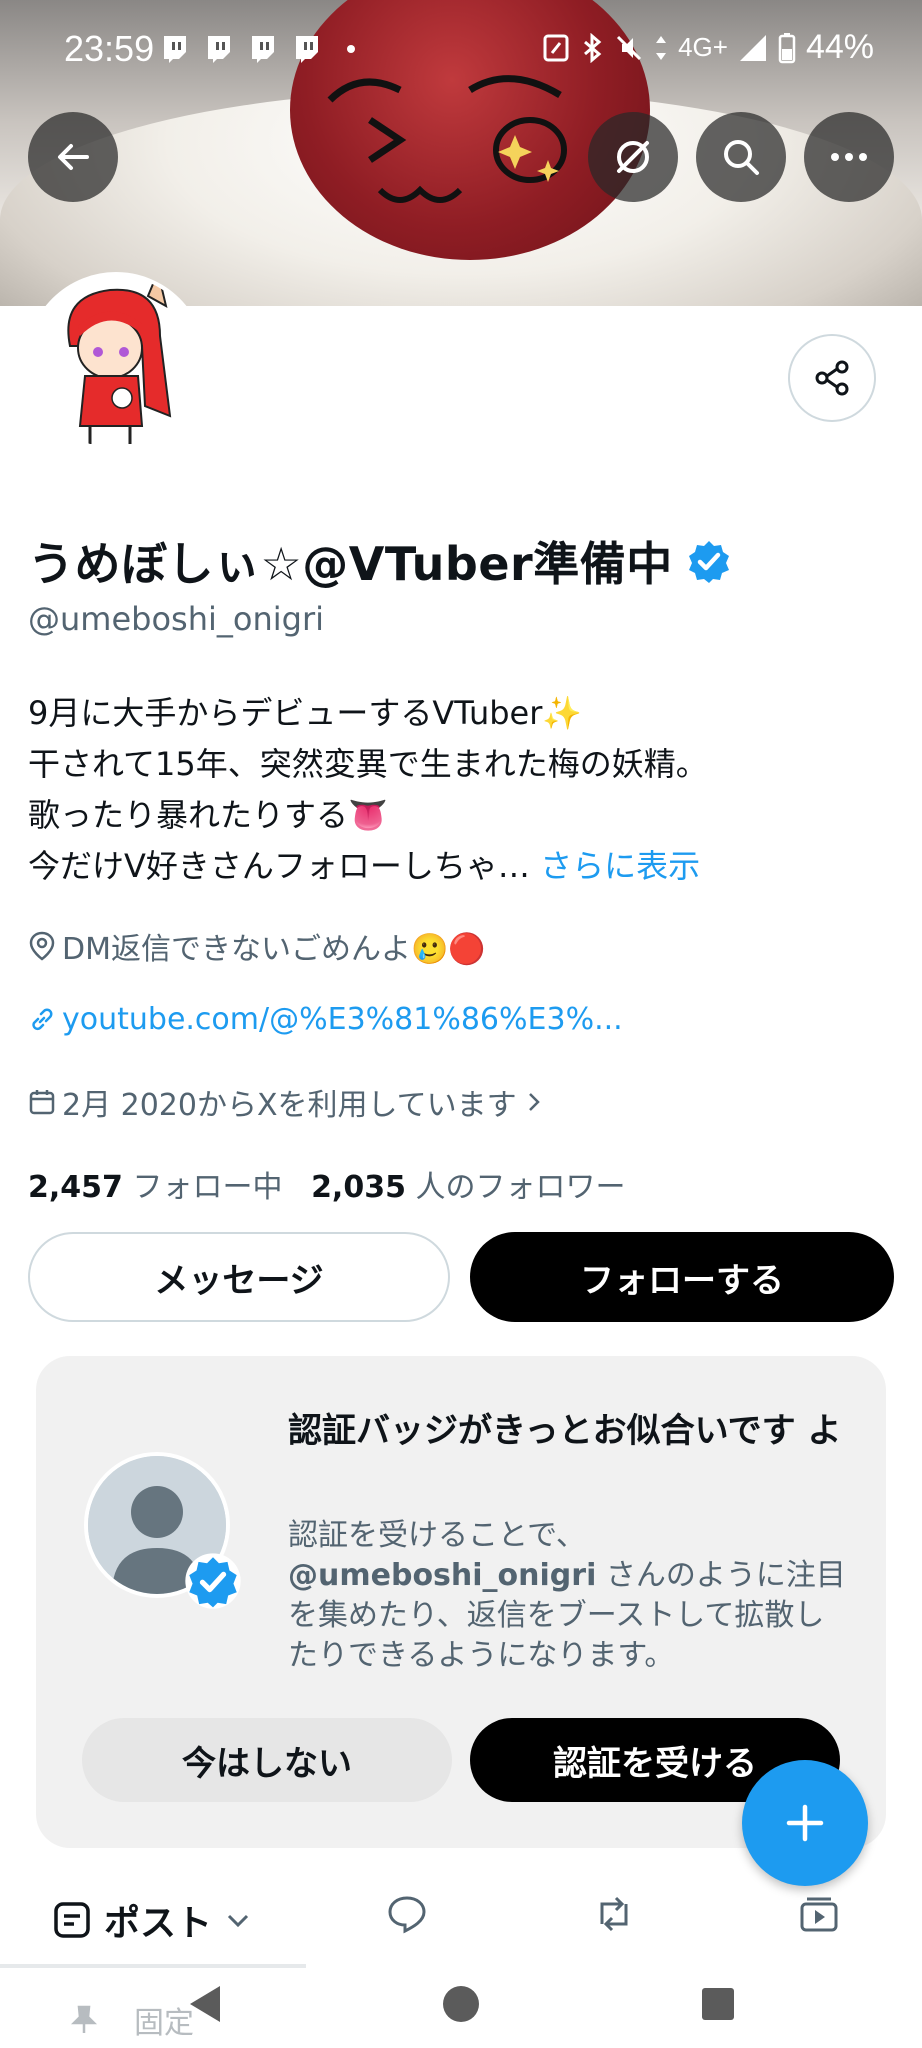 The height and width of the screenshot is (2048, 922). I want to click on profile-handle: @umeboshi_onigri, so click(176, 619).